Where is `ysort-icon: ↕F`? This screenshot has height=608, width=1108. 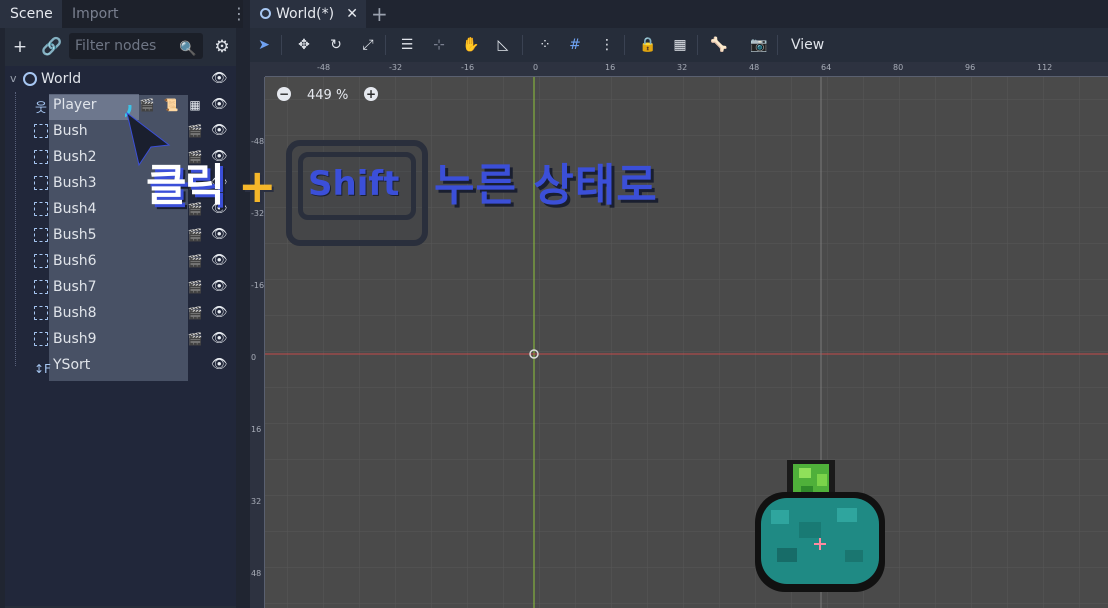 ysort-icon: ↕F is located at coordinates (42, 369).